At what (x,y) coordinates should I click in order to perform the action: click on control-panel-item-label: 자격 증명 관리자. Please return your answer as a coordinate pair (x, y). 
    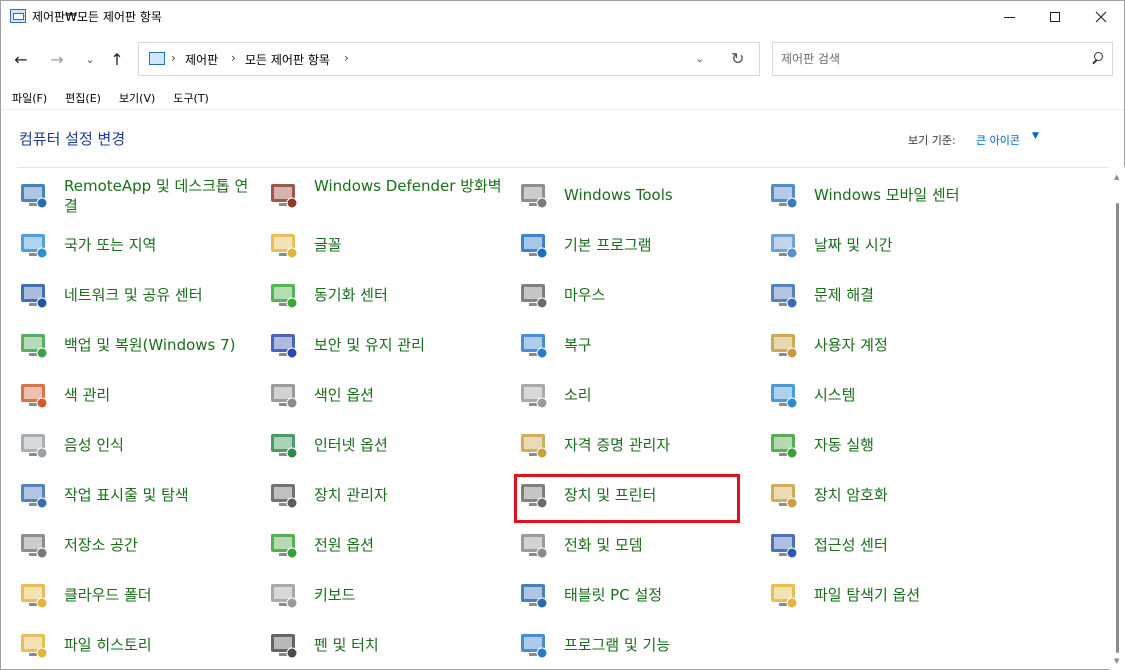
    Looking at the image, I should click on (617, 445).